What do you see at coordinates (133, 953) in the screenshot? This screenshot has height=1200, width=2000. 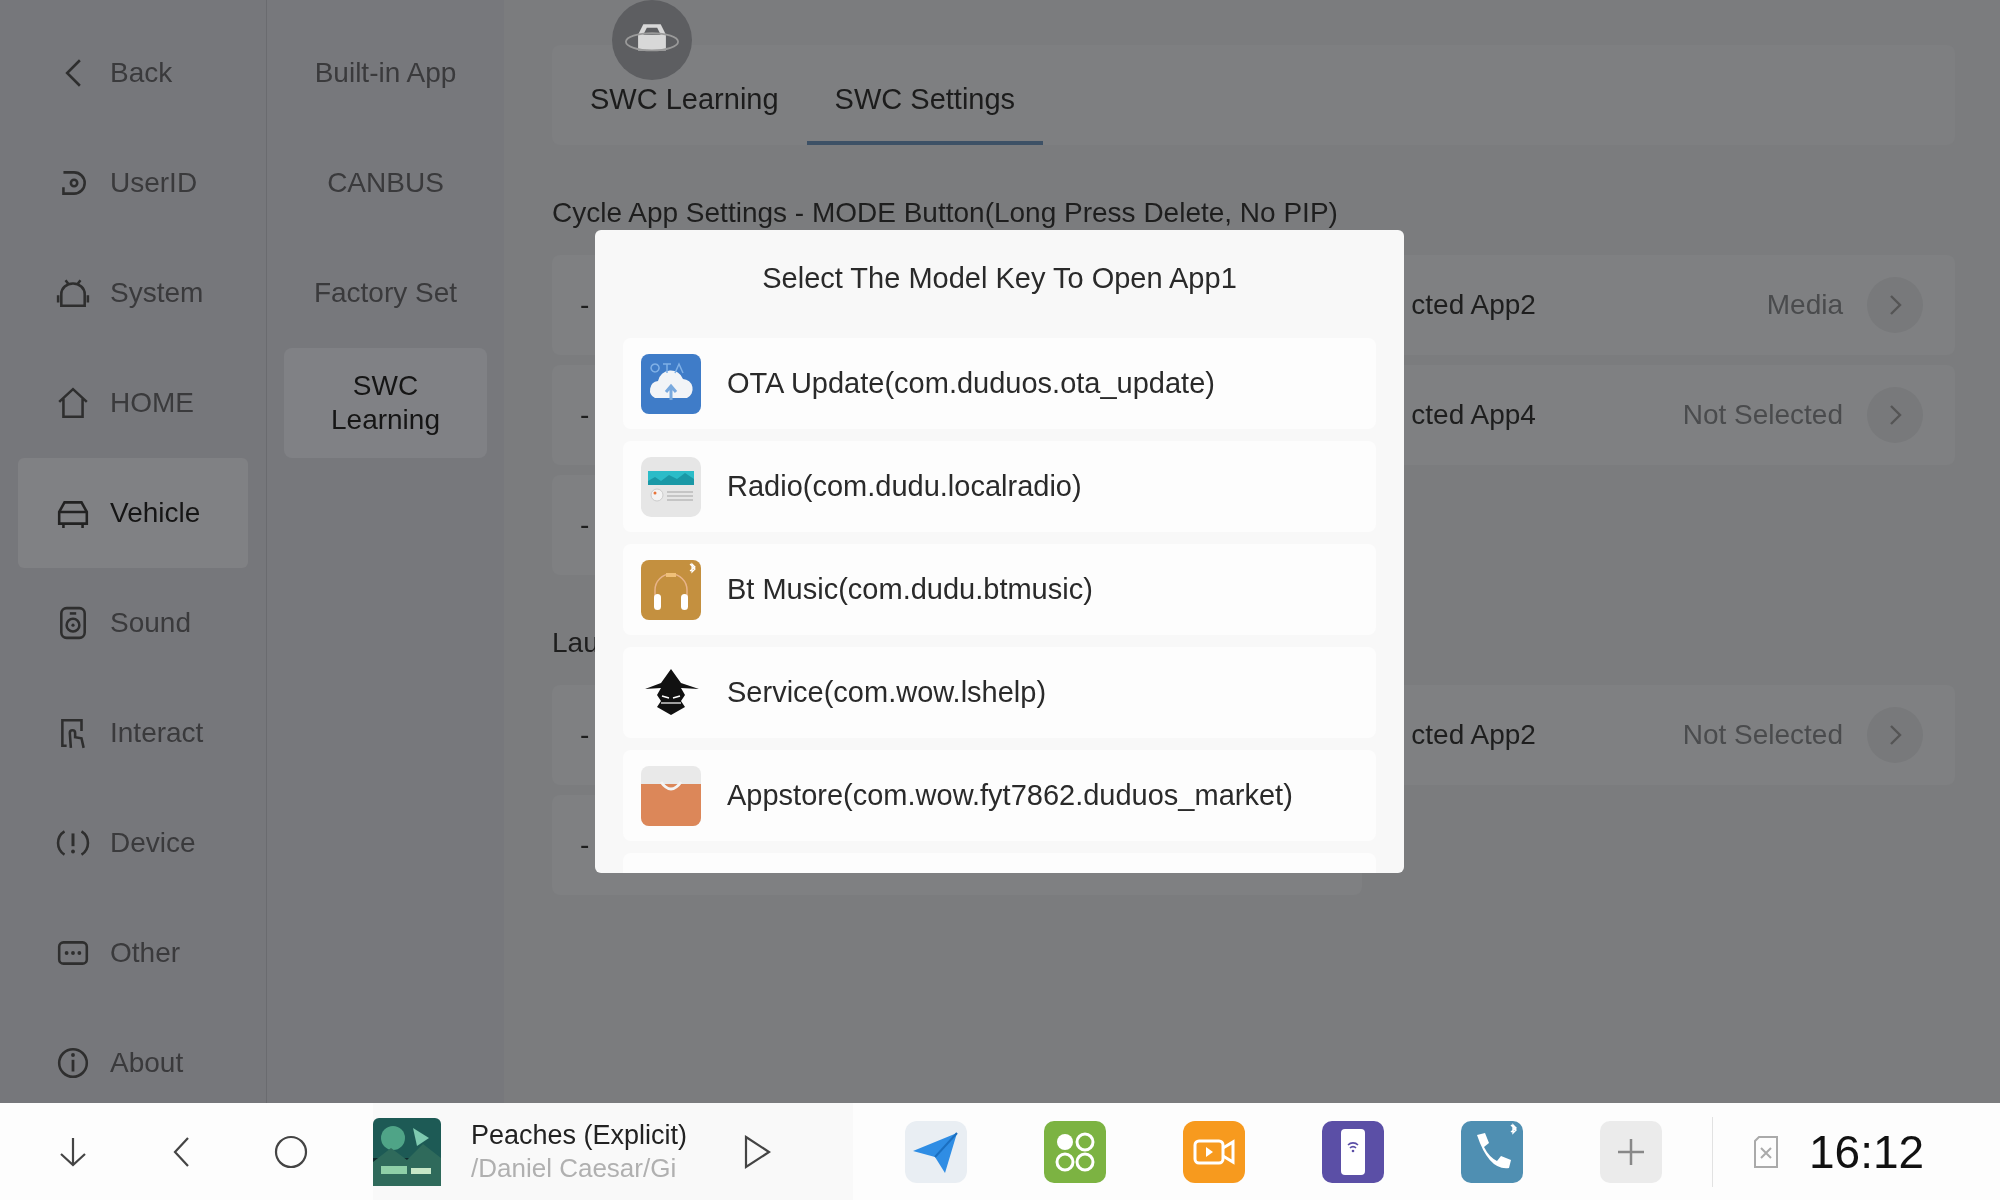 I see `sidebar-item: Other` at bounding box center [133, 953].